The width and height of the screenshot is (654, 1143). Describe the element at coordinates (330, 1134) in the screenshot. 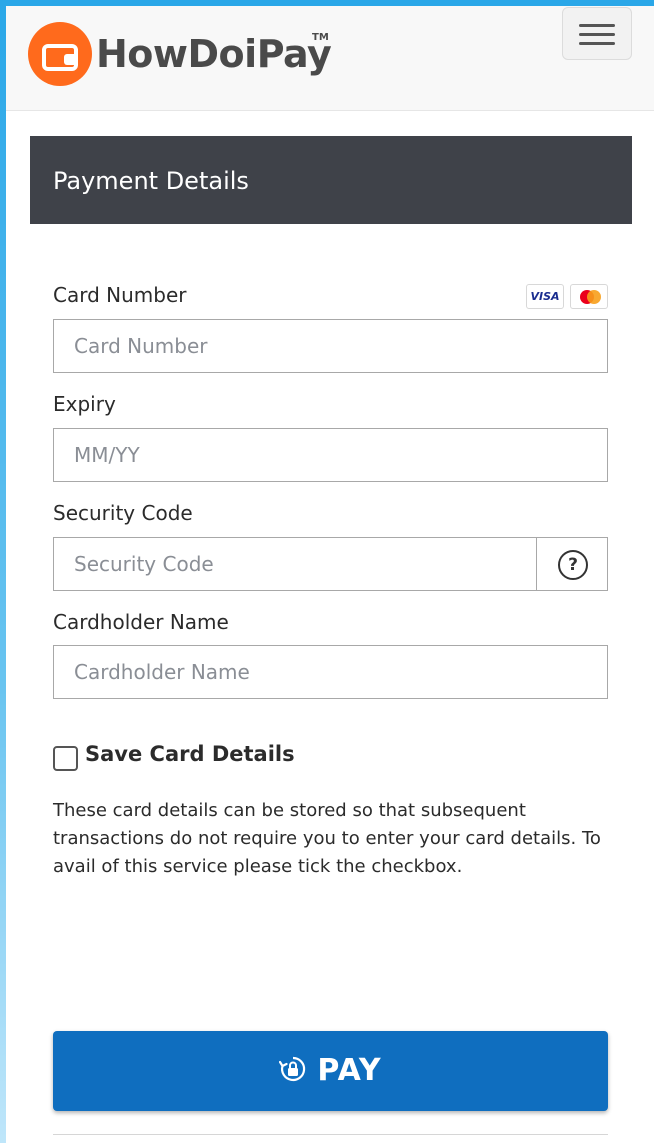

I see `divider` at that location.